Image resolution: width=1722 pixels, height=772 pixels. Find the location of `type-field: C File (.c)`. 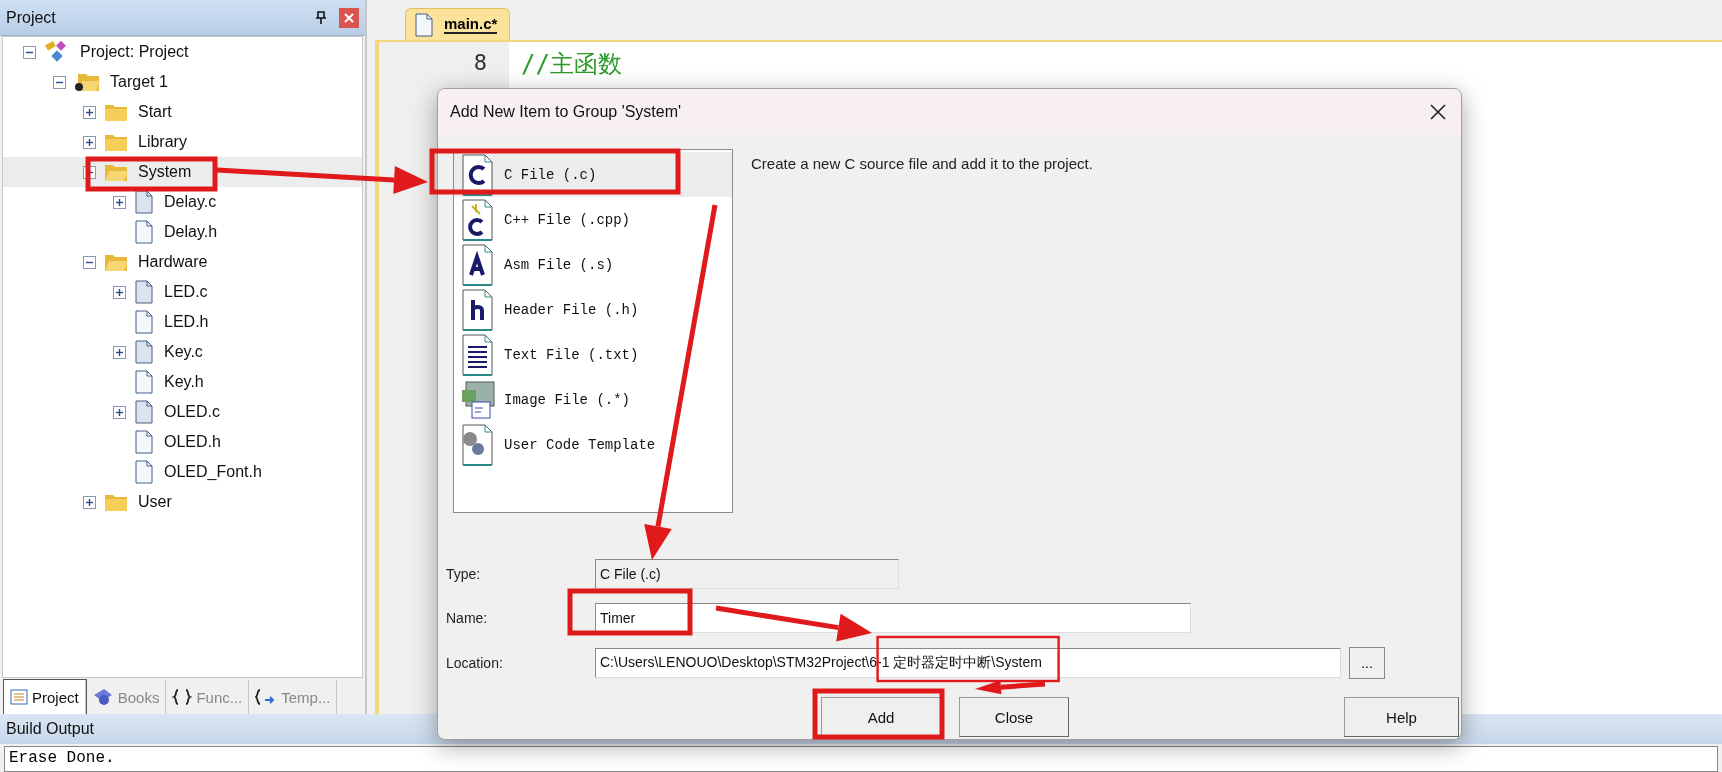

type-field: C File (.c) is located at coordinates (747, 574).